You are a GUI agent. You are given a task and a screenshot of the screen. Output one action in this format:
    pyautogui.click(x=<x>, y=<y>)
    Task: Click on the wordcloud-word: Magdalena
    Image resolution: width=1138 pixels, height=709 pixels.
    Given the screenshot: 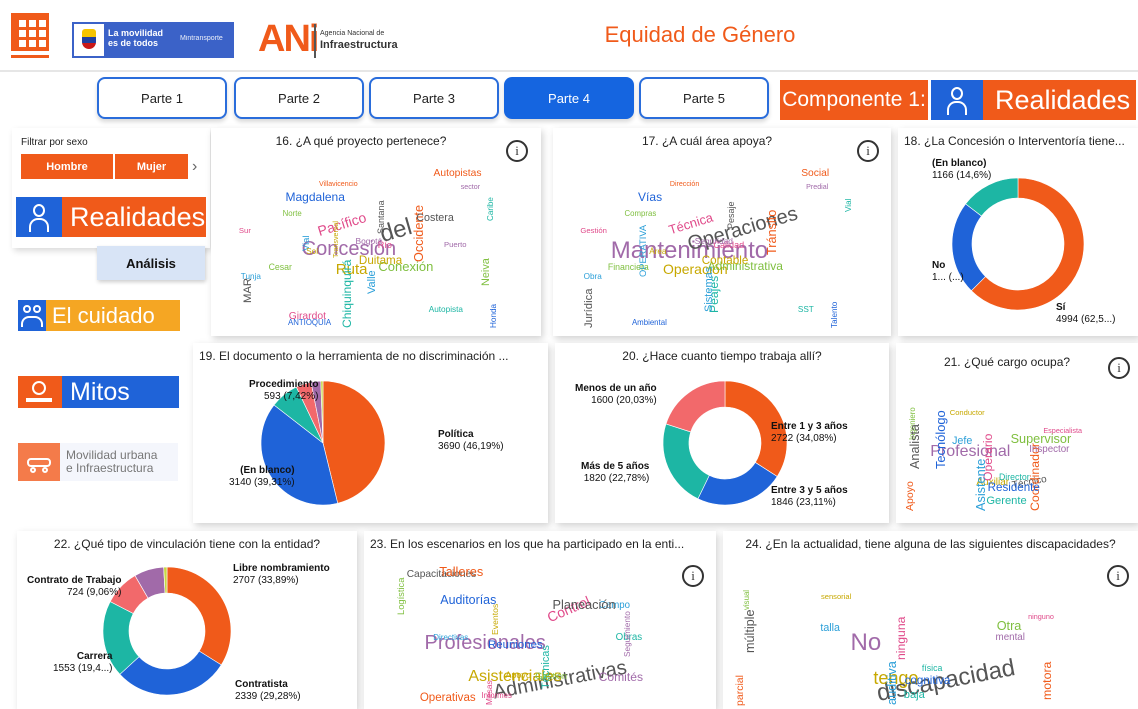 What is the action you would take?
    pyautogui.click(x=315, y=197)
    